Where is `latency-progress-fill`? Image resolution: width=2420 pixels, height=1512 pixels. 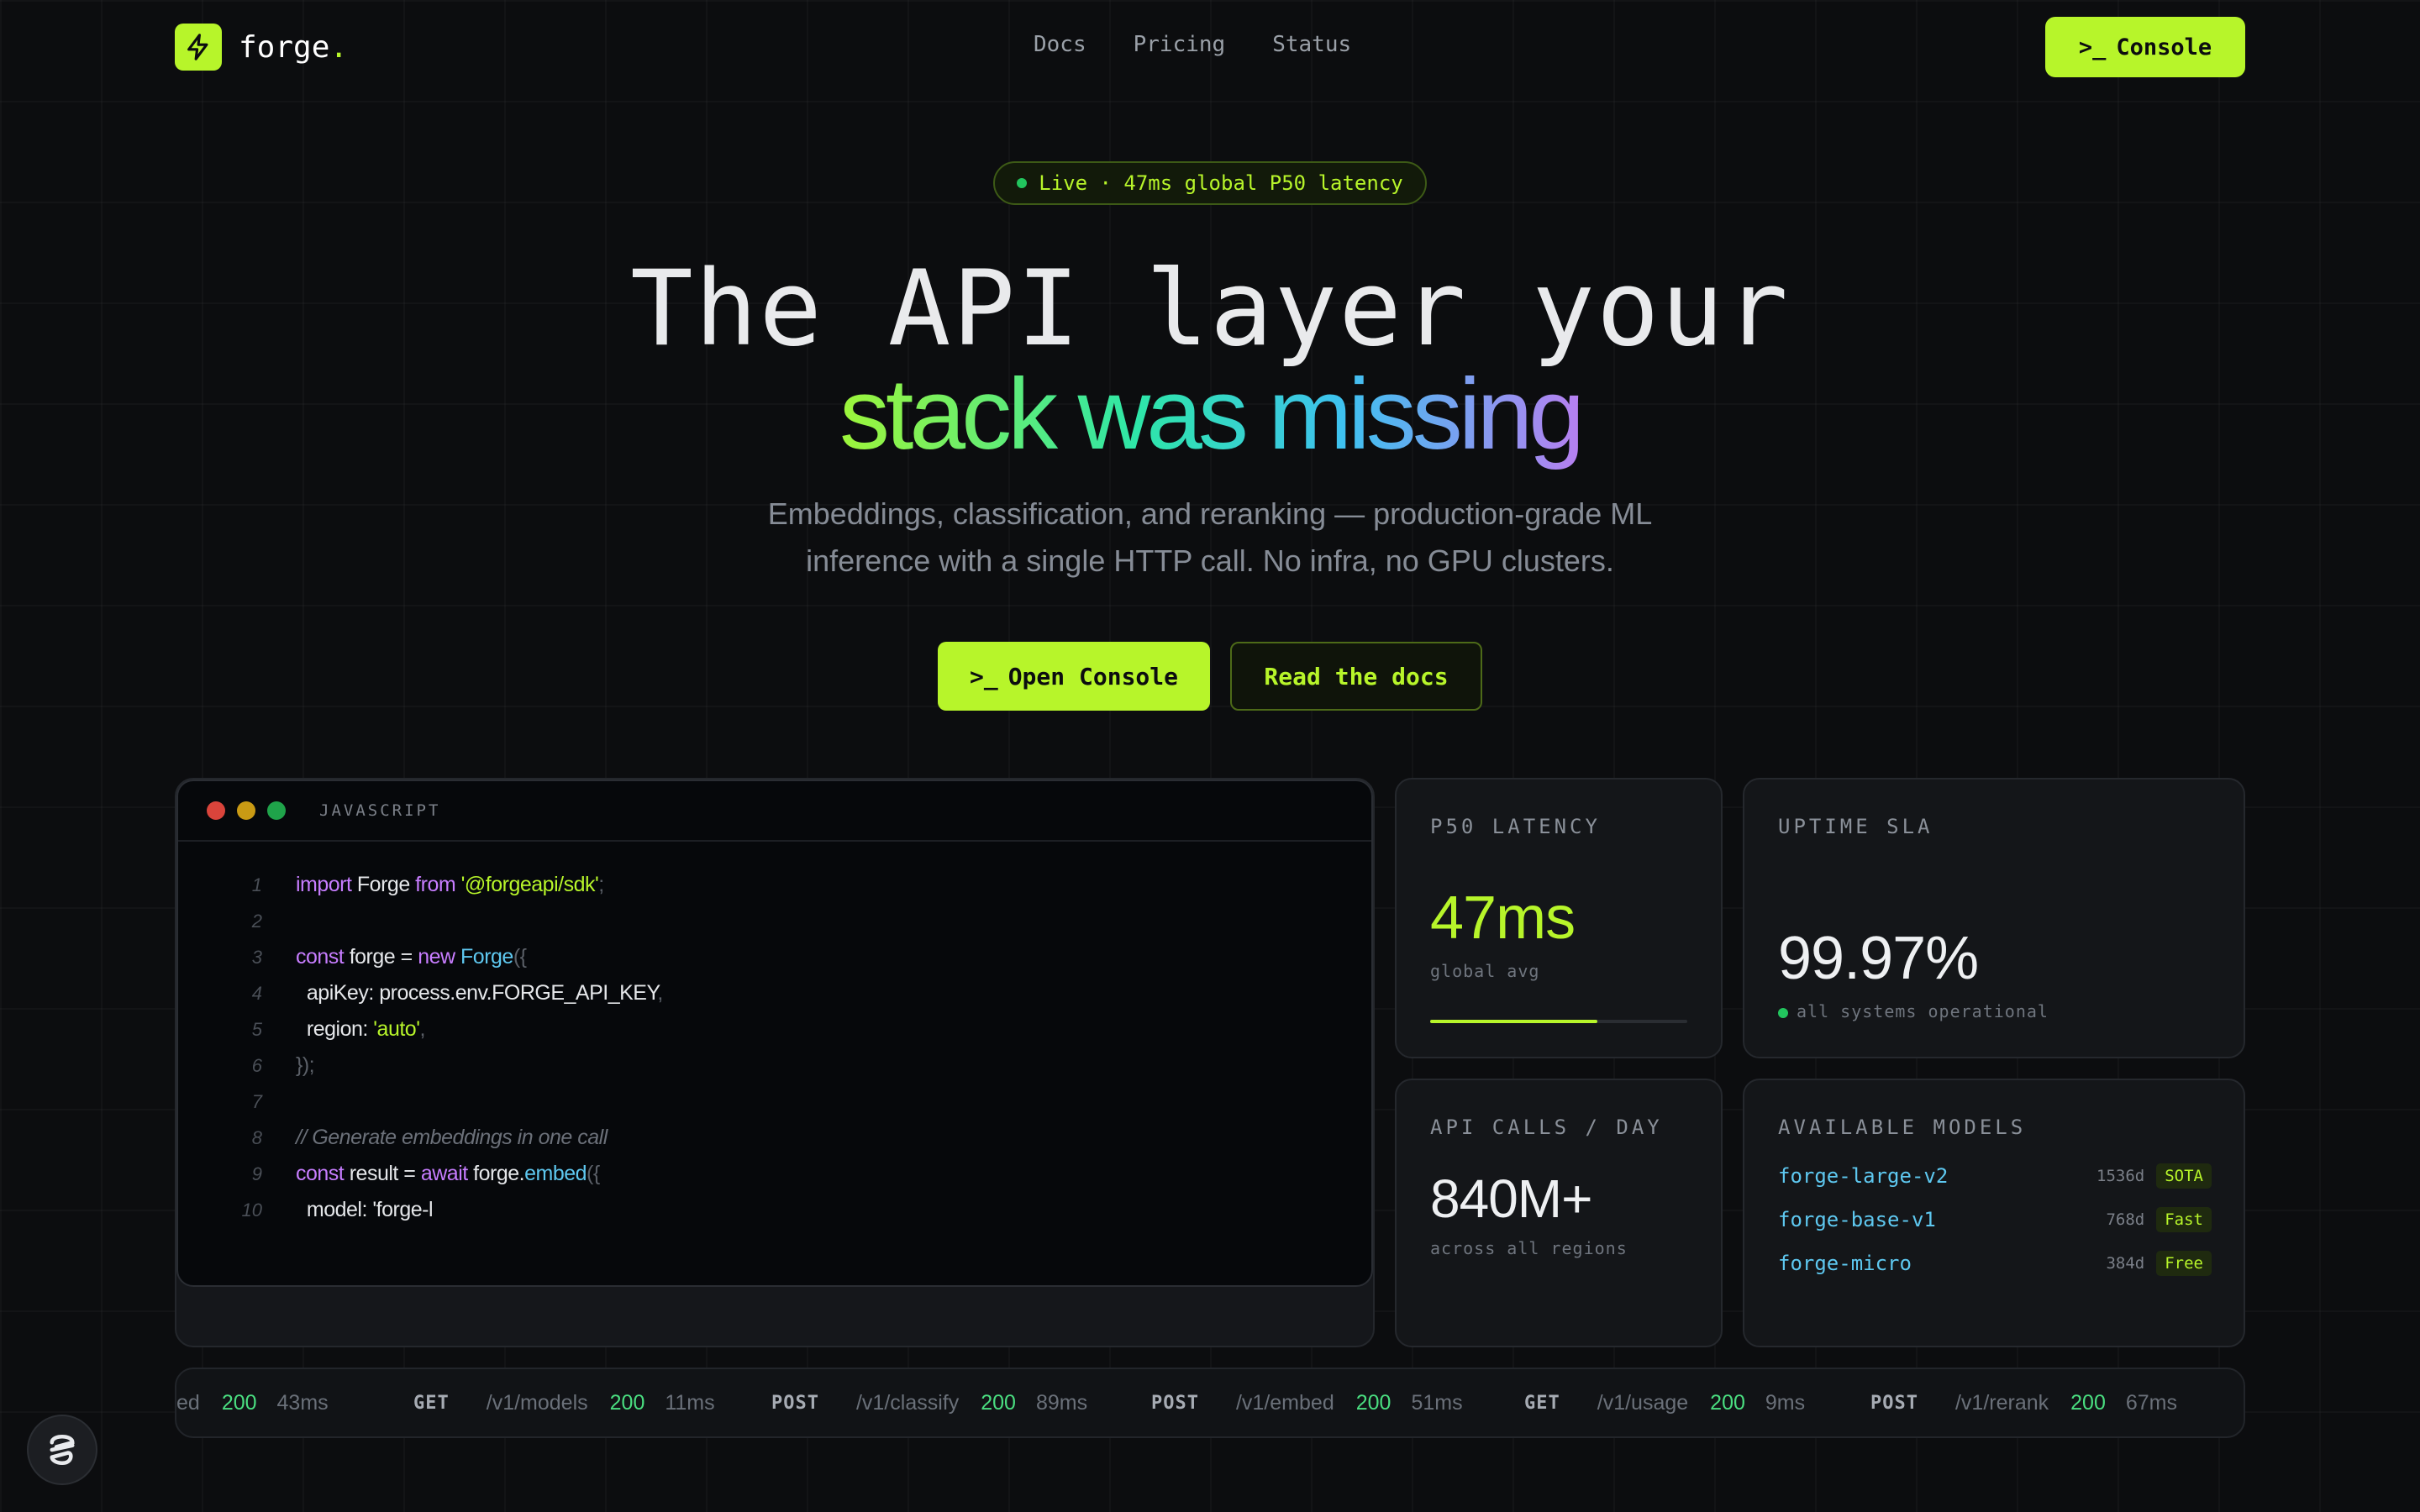
latency-progress-fill is located at coordinates (1513, 1021).